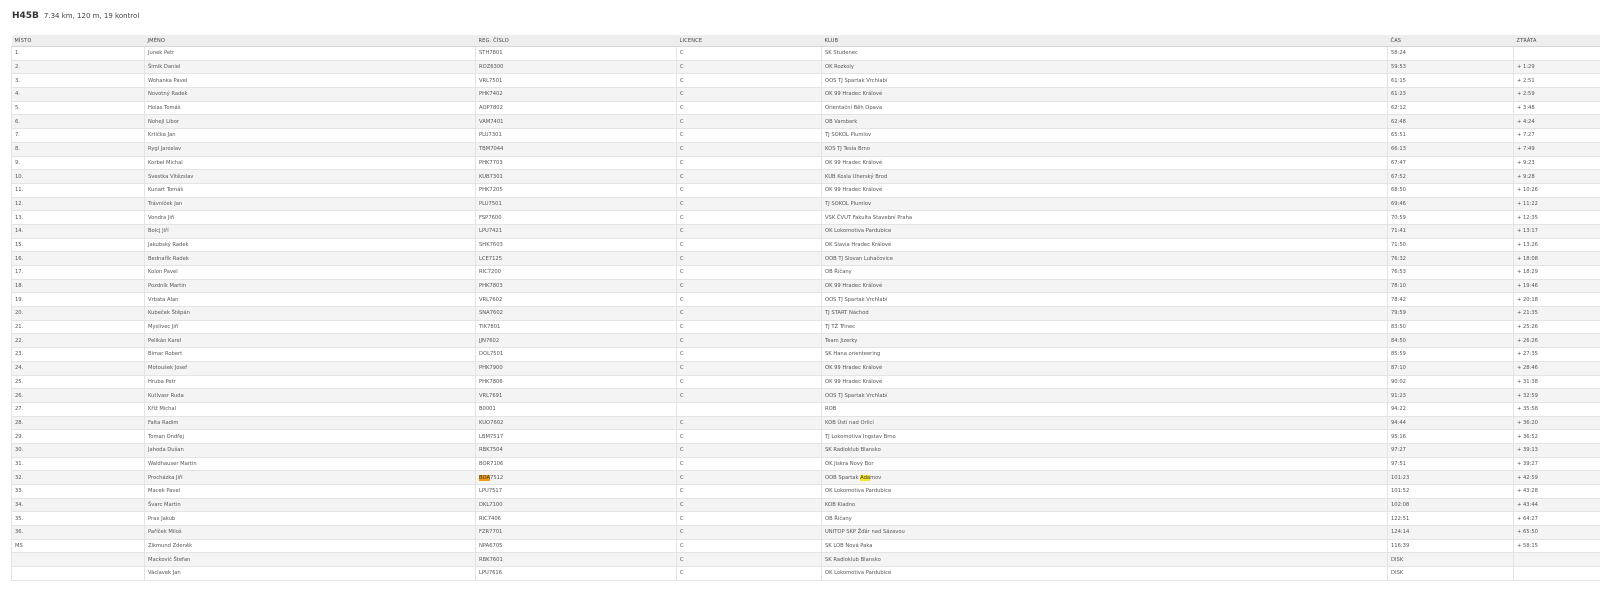 This screenshot has height=590, width=1600. Describe the element at coordinates (1556, 272) in the screenshot. I see `cell-loss: + 18:29` at that location.